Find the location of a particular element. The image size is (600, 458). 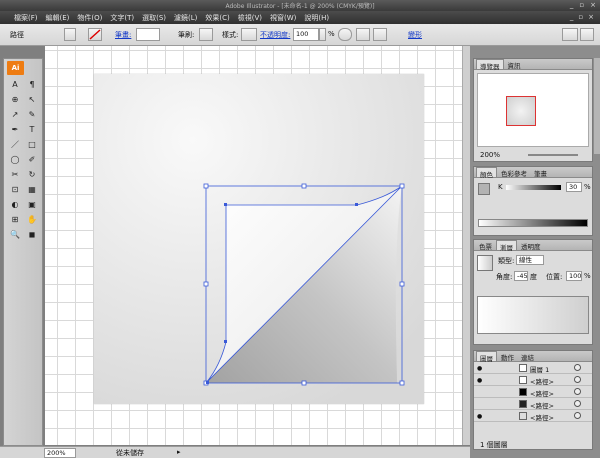

tool-button: ¶ is located at coordinates (32, 85).